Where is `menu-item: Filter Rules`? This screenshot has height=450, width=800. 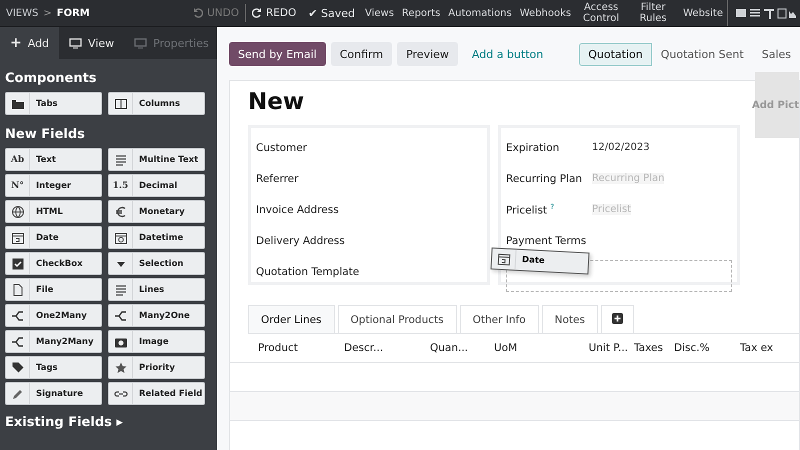 menu-item: Filter Rules is located at coordinates (653, 13).